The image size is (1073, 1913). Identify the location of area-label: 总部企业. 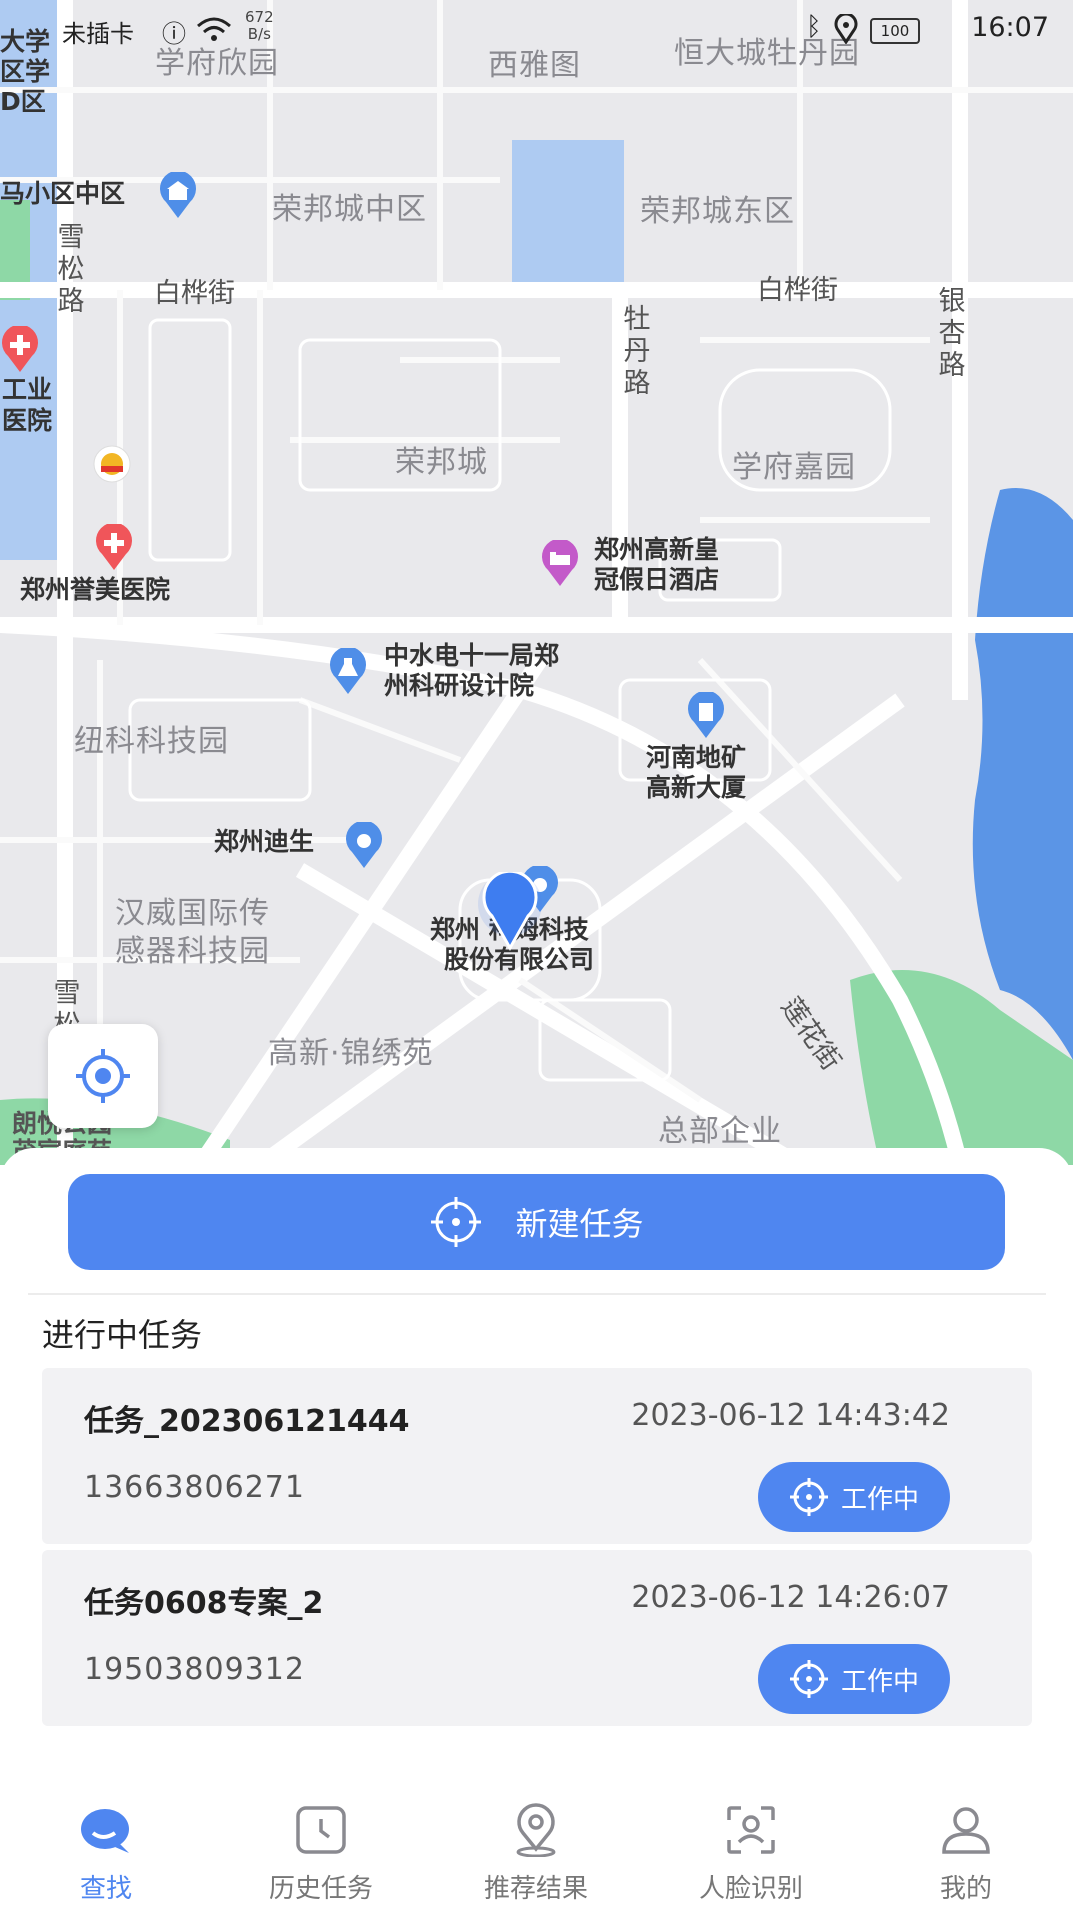
(720, 1131).